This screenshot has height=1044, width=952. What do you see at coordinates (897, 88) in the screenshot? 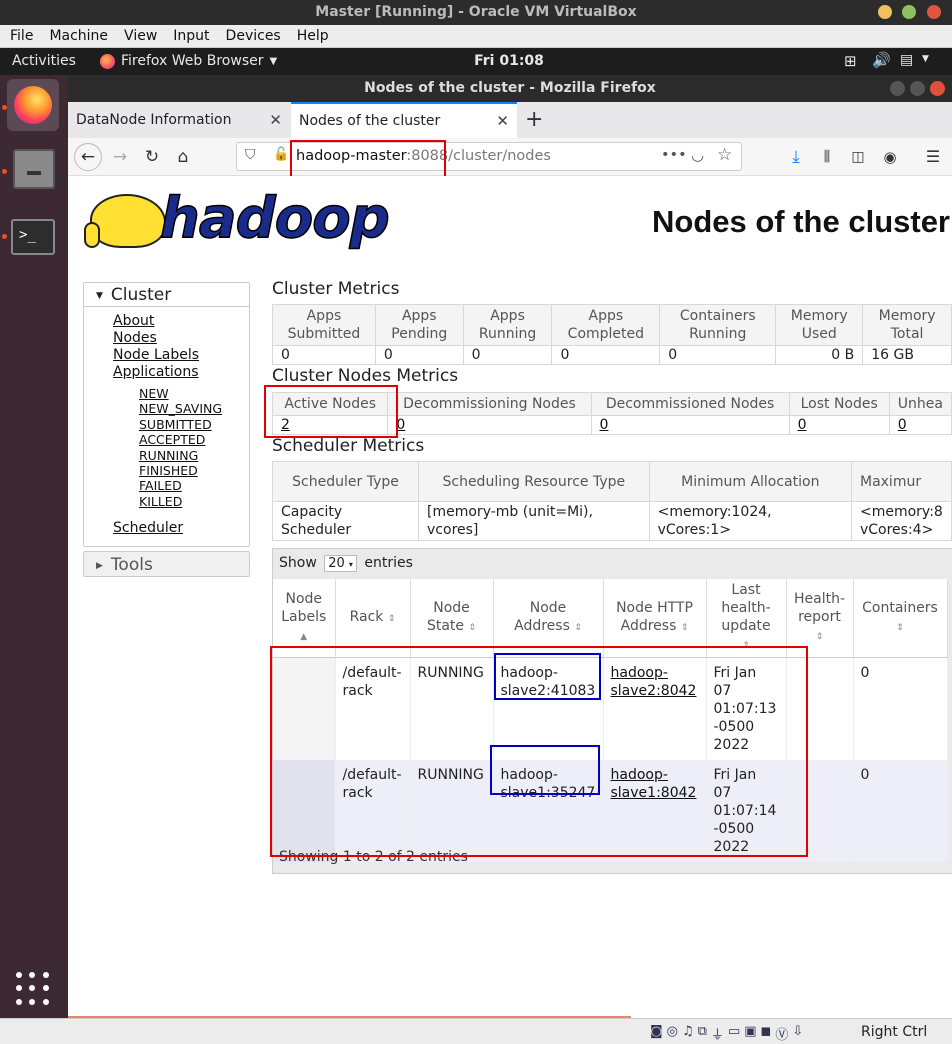
I see `ff-minimize-icon` at bounding box center [897, 88].